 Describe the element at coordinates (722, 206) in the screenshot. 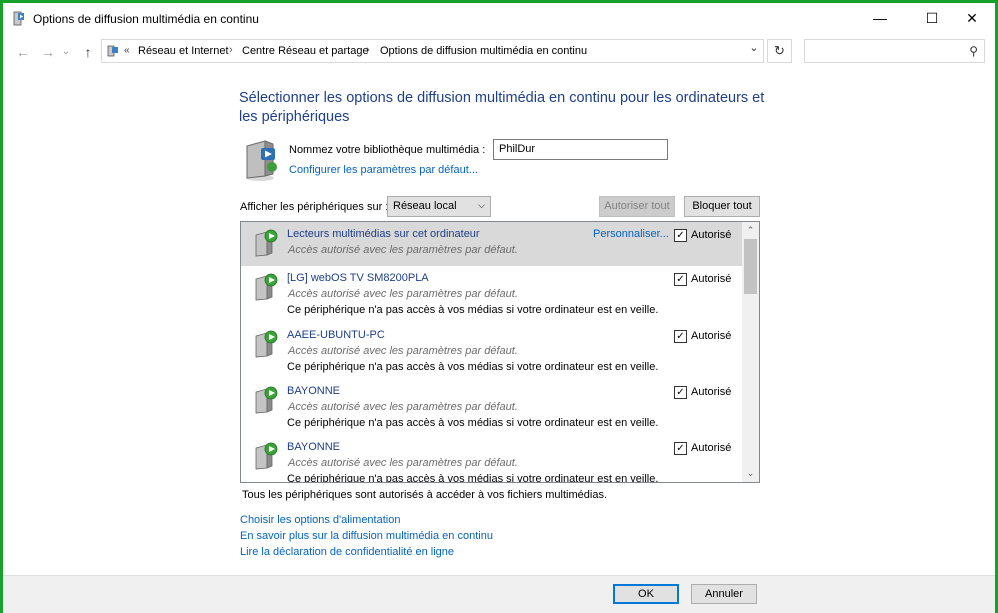

I see `block-all-button: Bloquer tout` at that location.